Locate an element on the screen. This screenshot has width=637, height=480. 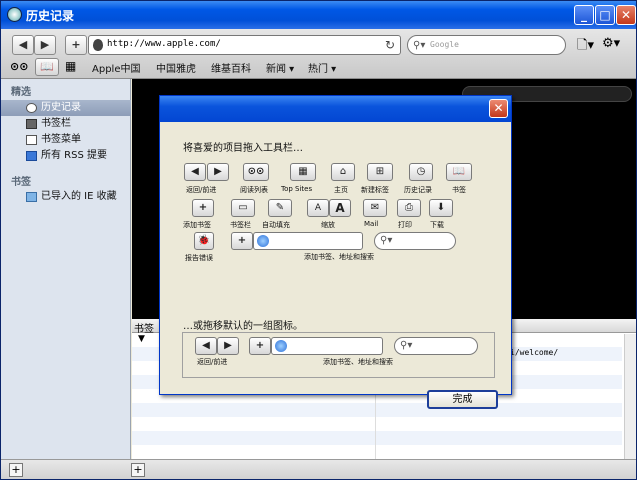
sidebar-item-label: 已导入的 IE 收藏 is located at coordinates (79, 196).